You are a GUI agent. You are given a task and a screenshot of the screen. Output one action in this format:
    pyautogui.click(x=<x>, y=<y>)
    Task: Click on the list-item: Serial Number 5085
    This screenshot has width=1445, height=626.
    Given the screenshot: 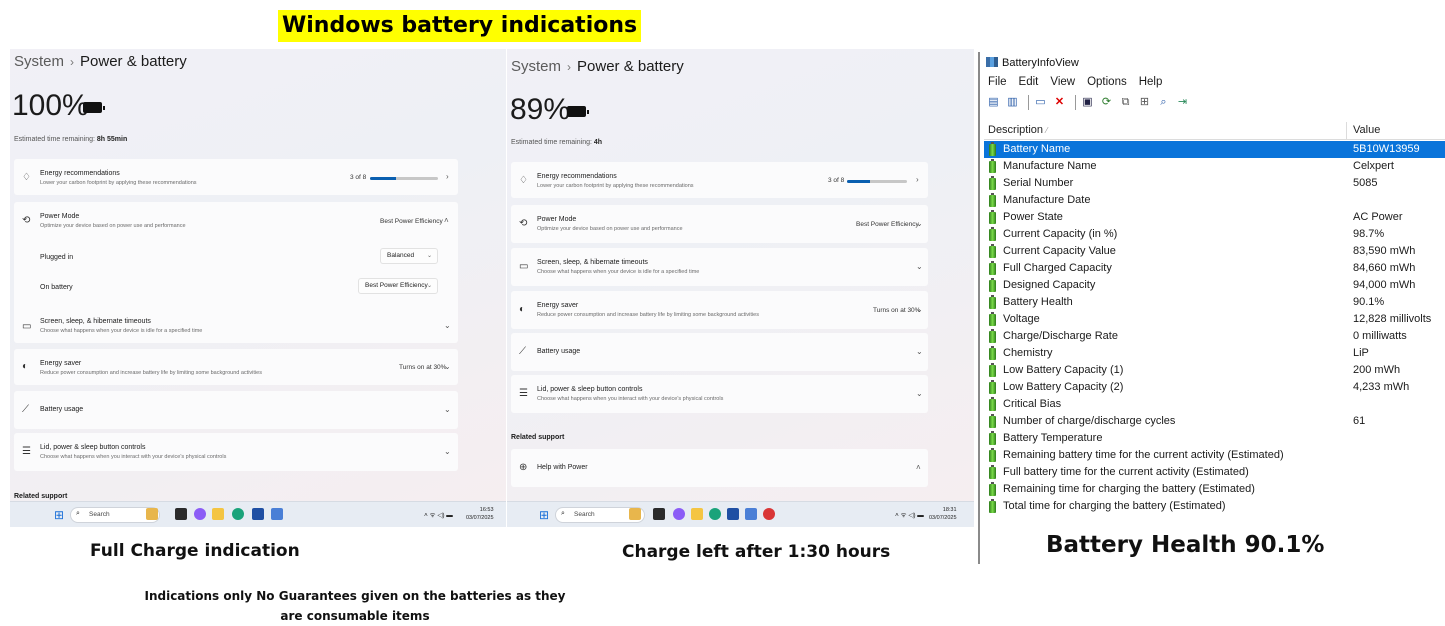 What is the action you would take?
    pyautogui.click(x=1214, y=183)
    